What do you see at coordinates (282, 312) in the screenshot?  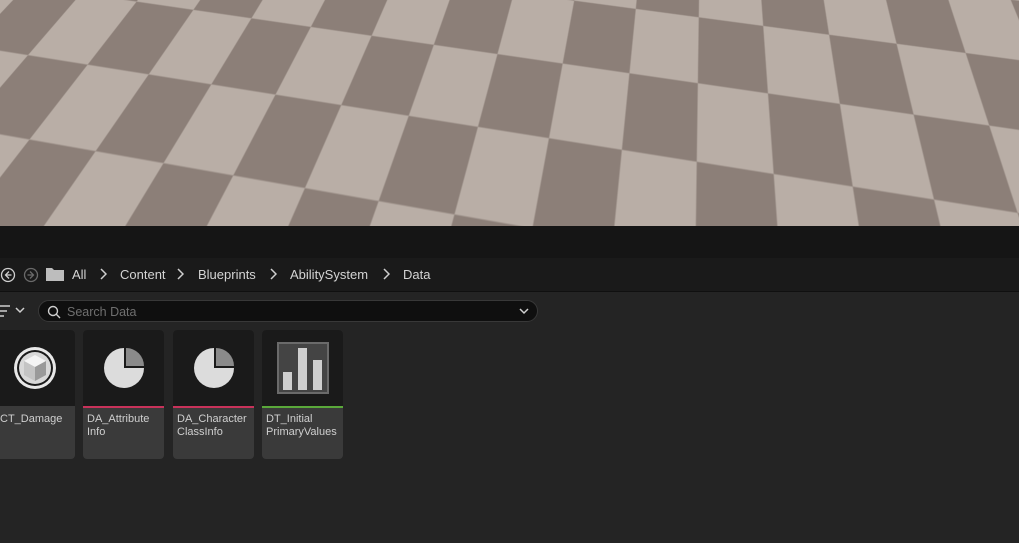 I see `search-input` at bounding box center [282, 312].